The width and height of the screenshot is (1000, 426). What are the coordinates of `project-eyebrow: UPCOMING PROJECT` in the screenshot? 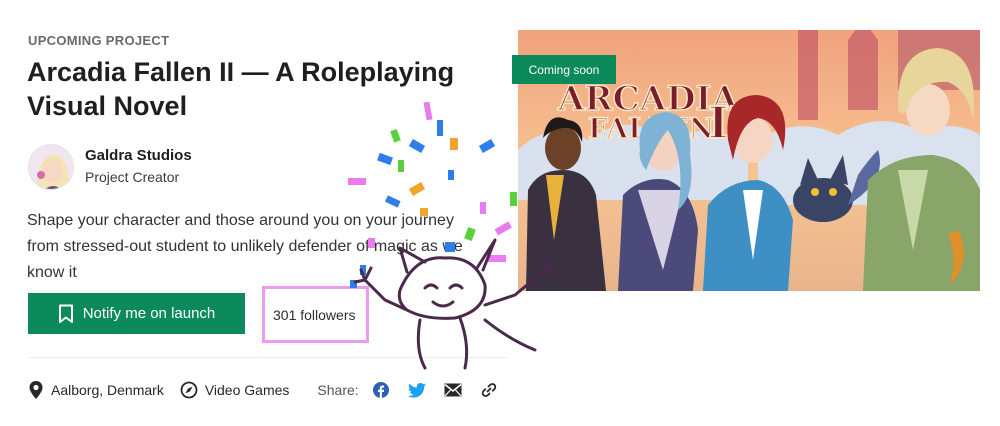 It's located at (99, 40).